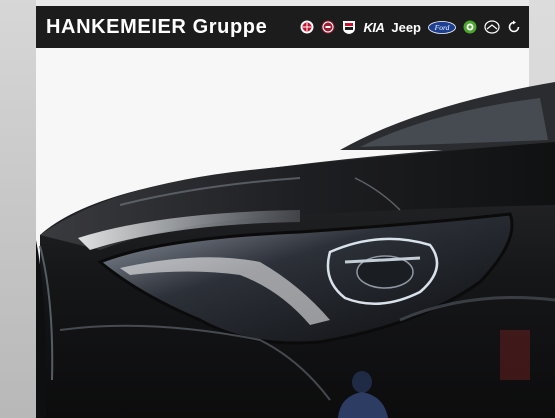 Image resolution: width=555 pixels, height=418 pixels. I want to click on abarth-logo-icon, so click(349, 27).